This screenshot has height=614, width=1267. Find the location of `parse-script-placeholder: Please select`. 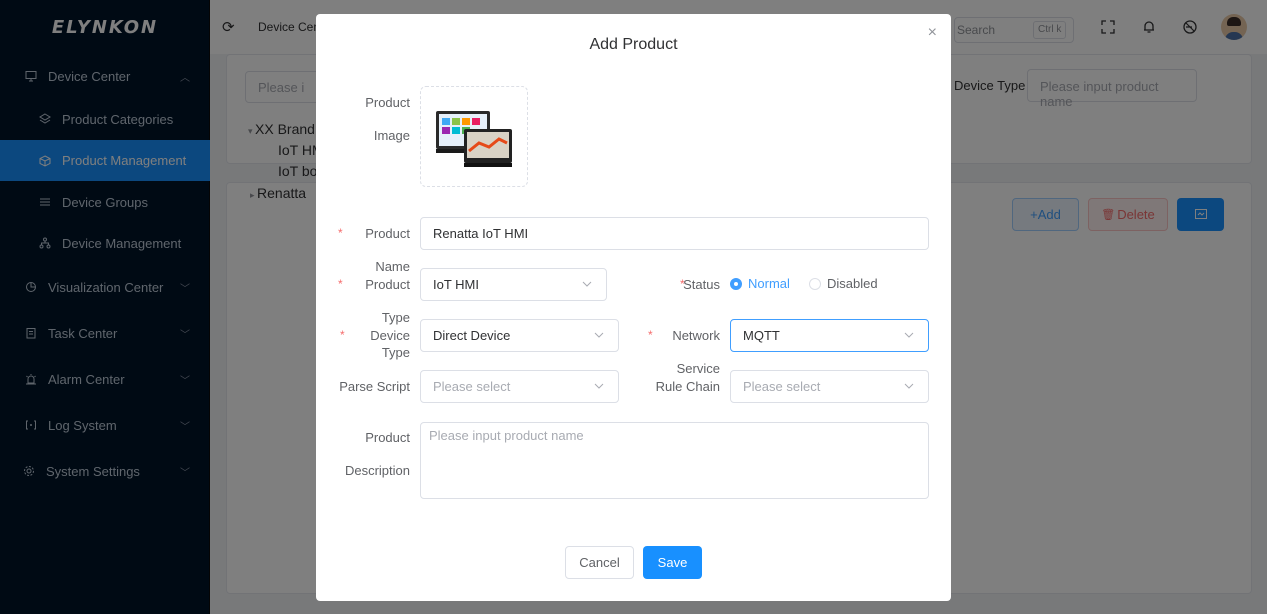

parse-script-placeholder: Please select is located at coordinates (472, 386).